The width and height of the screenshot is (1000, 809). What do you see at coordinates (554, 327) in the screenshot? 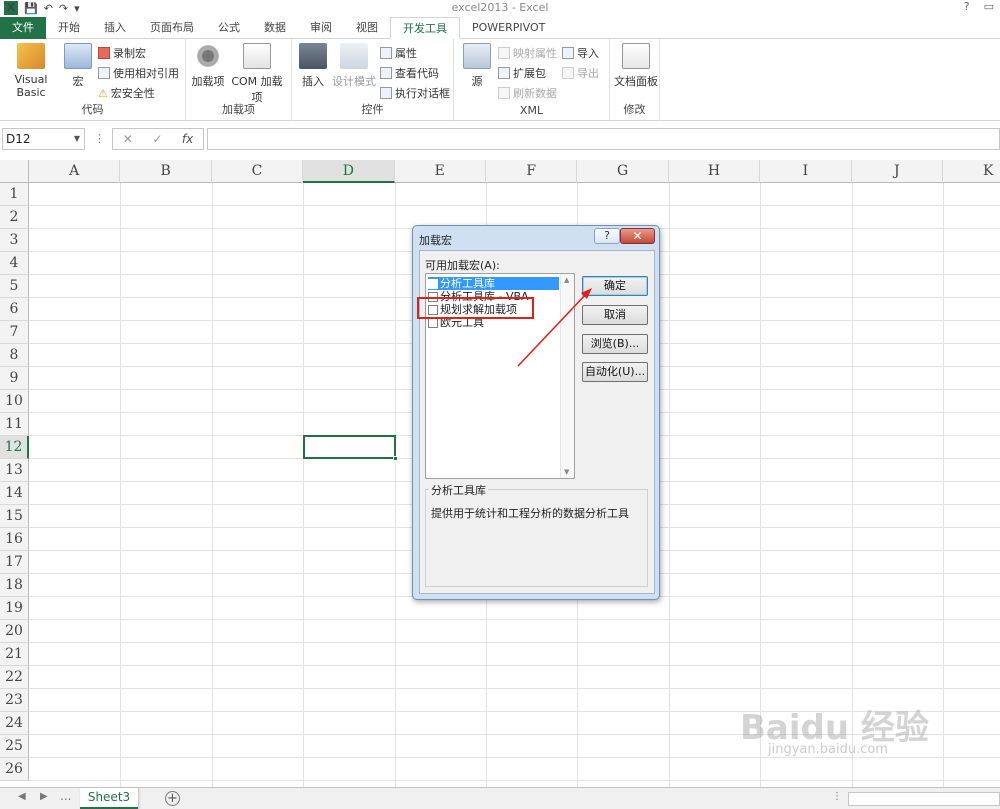
I see `annotation-arrow` at bounding box center [554, 327].